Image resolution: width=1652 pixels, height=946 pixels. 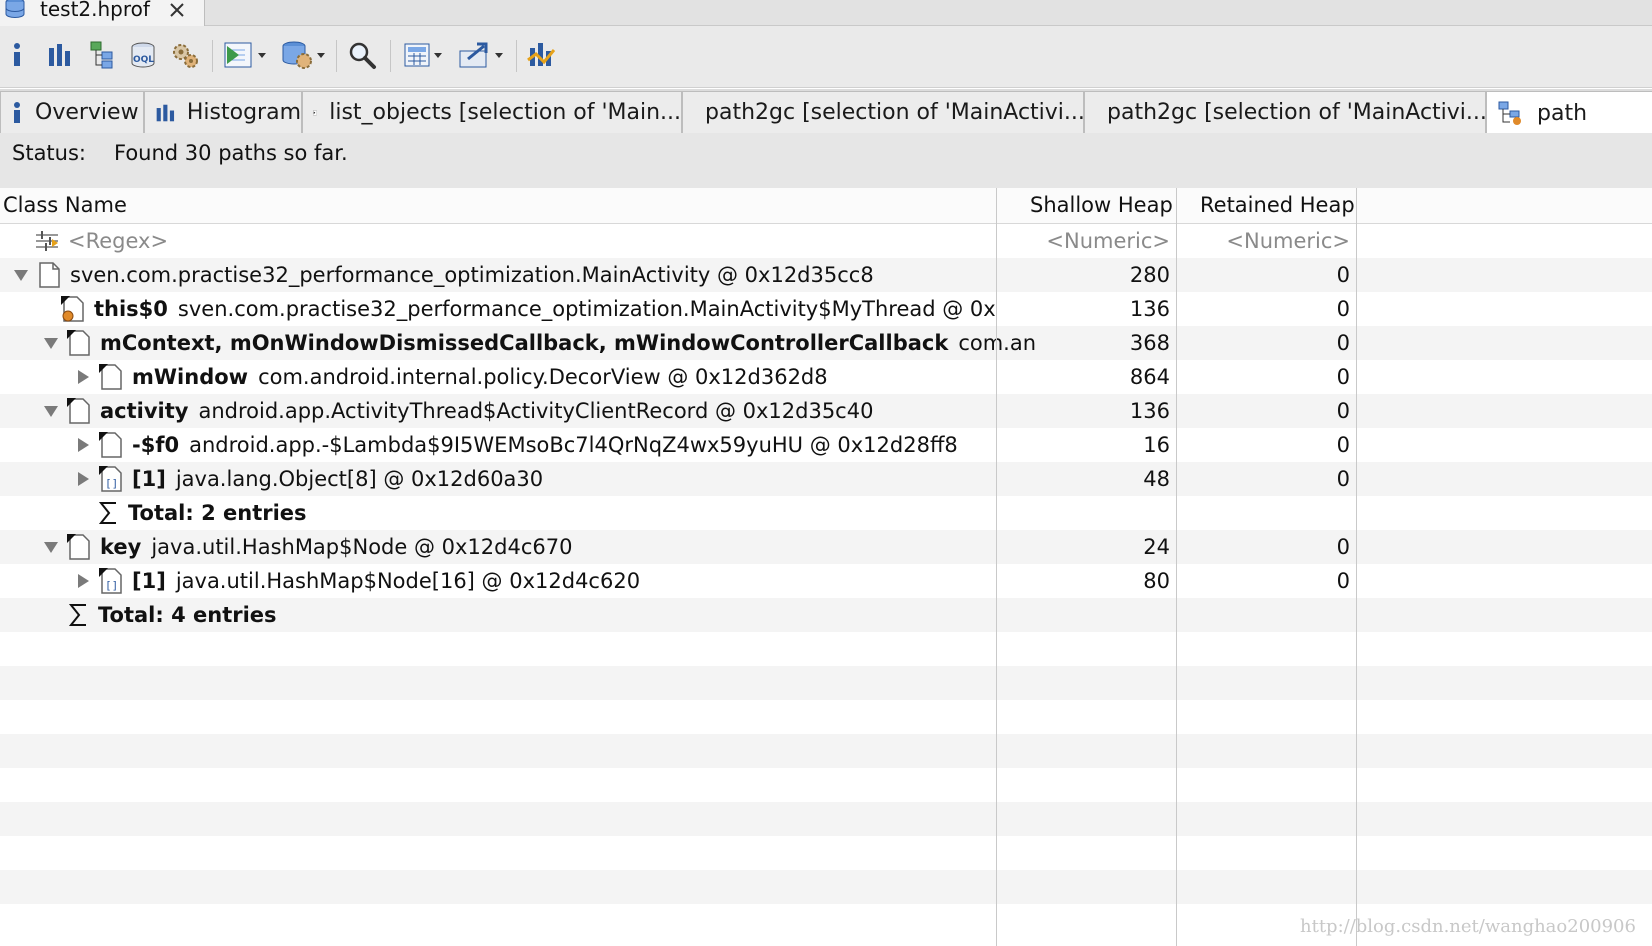 I want to click on row-bold-label: this$0, so click(x=131, y=309).